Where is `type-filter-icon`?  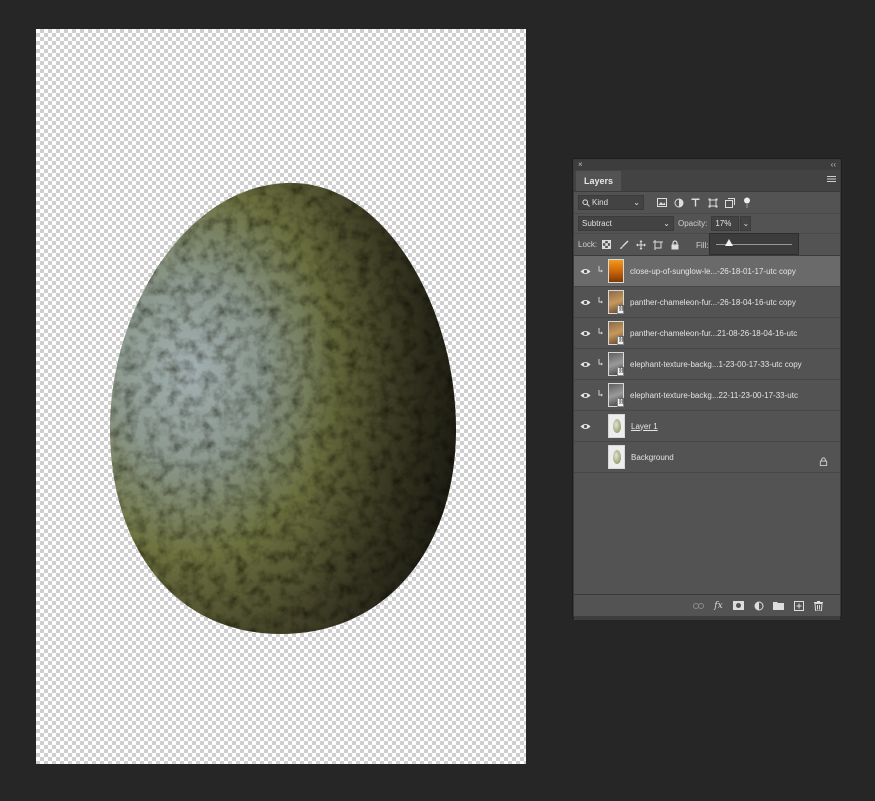 type-filter-icon is located at coordinates (695, 202).